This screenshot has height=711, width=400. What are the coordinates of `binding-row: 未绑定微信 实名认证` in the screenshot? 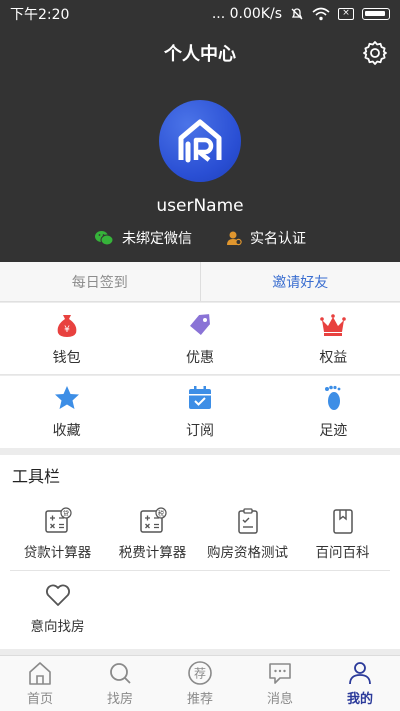 It's located at (200, 238).